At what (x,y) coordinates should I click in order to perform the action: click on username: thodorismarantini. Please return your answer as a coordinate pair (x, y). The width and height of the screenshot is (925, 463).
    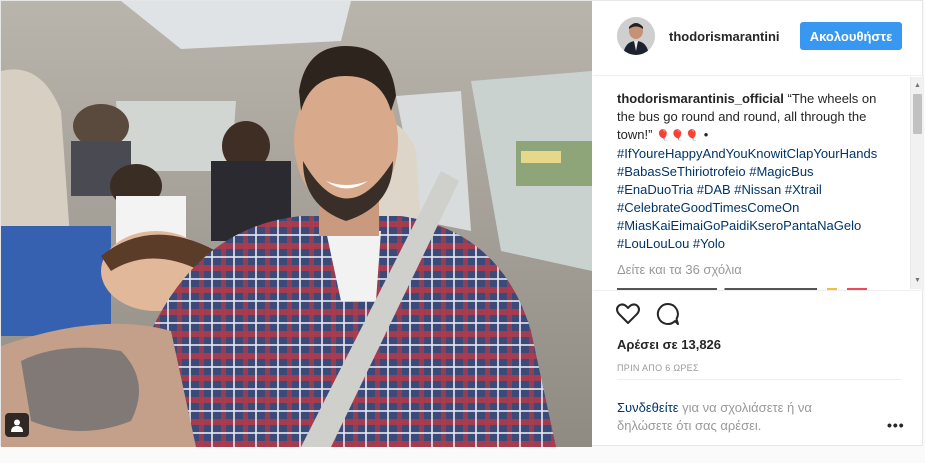
    Looking at the image, I should click on (724, 36).